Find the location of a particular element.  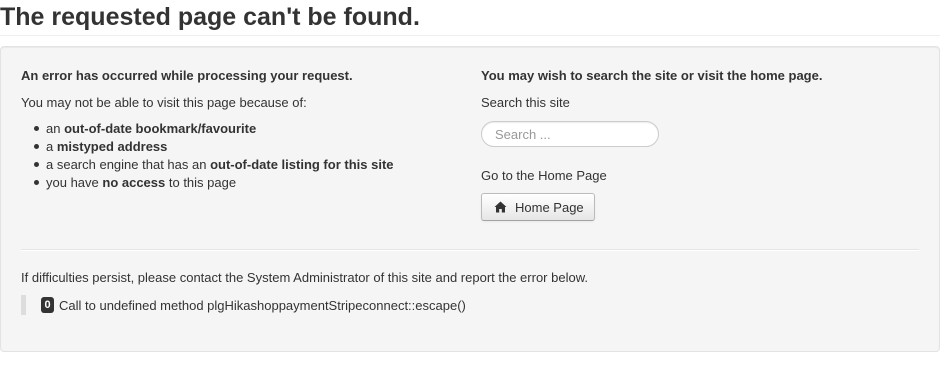

section-divider is located at coordinates (470, 250).